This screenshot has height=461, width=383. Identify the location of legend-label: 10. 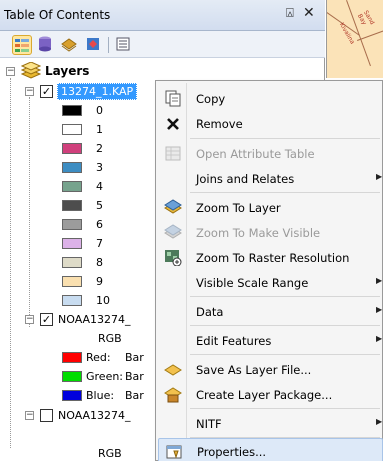
(103, 300).